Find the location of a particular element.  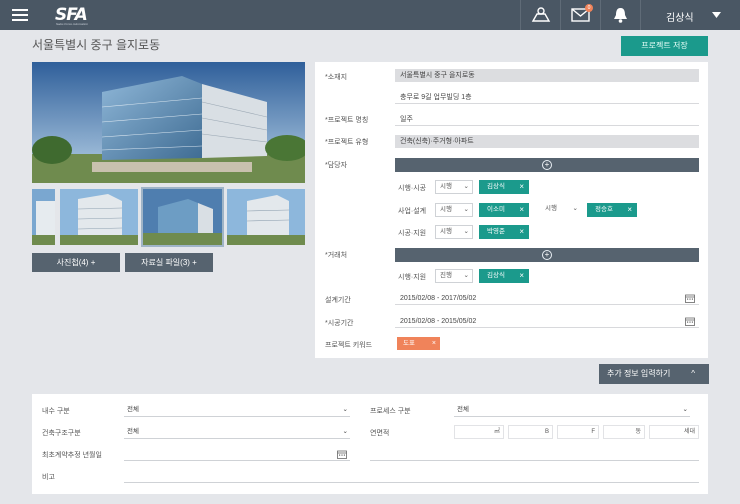

building-image is located at coordinates (168, 122).